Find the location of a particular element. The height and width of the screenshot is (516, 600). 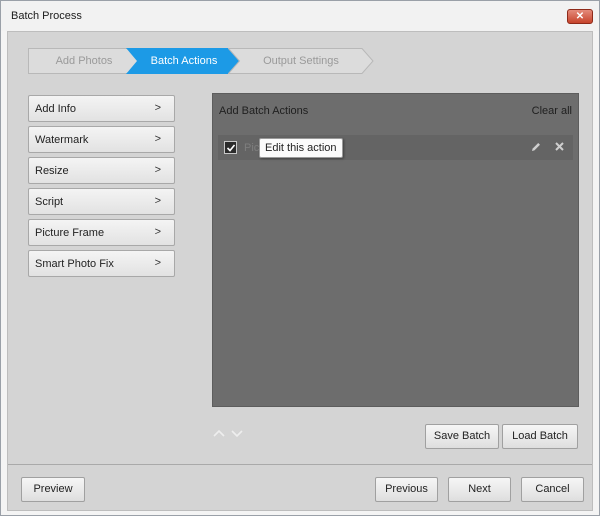

edit-action-tooltip: Edit this action is located at coordinates (301, 148).